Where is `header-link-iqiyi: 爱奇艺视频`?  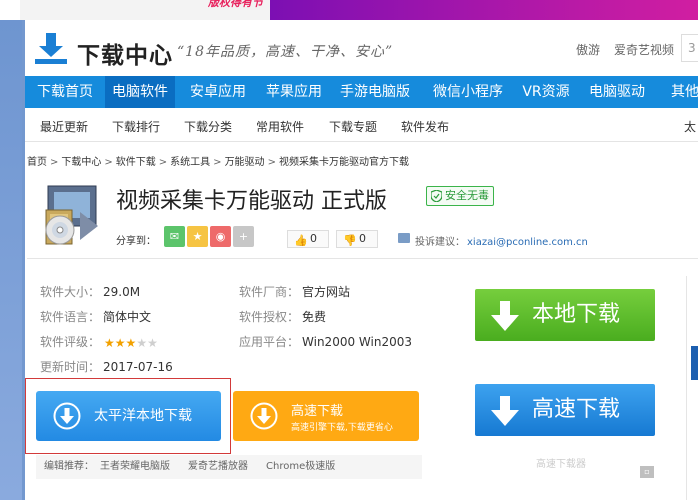 header-link-iqiyi: 爱奇艺视频 is located at coordinates (644, 49).